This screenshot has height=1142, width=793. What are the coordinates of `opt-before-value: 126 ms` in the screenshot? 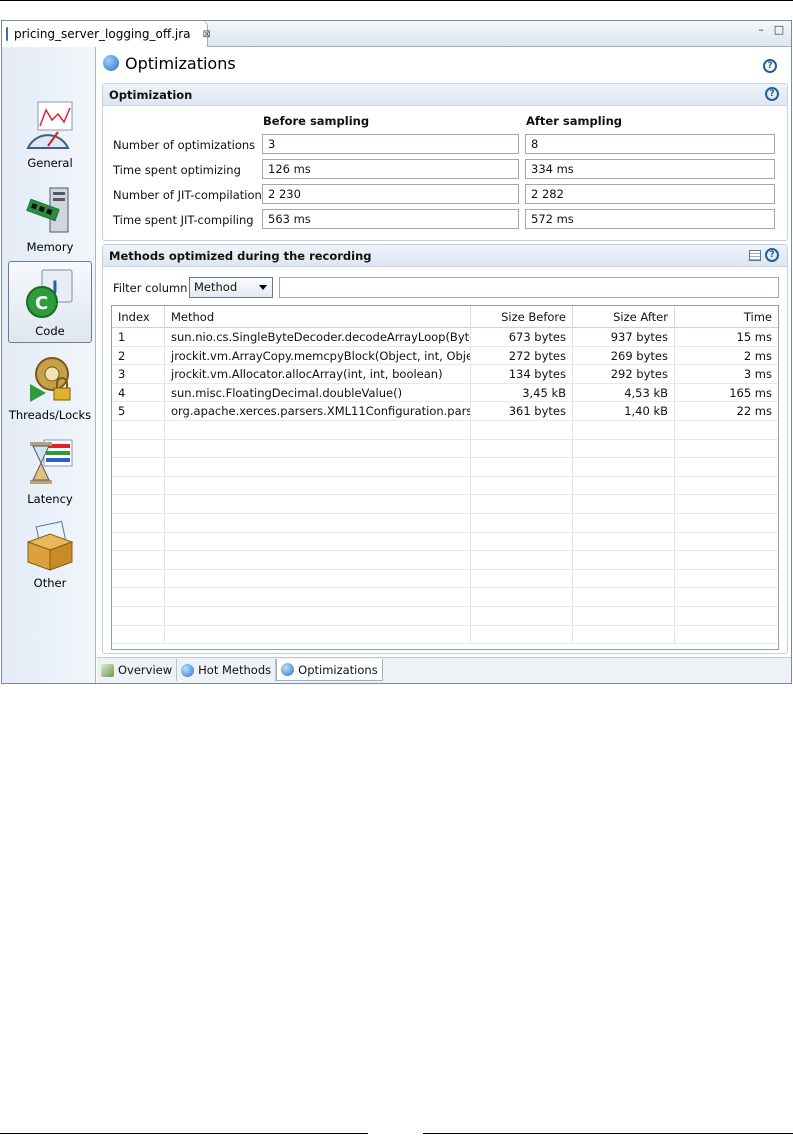 It's located at (390, 169).